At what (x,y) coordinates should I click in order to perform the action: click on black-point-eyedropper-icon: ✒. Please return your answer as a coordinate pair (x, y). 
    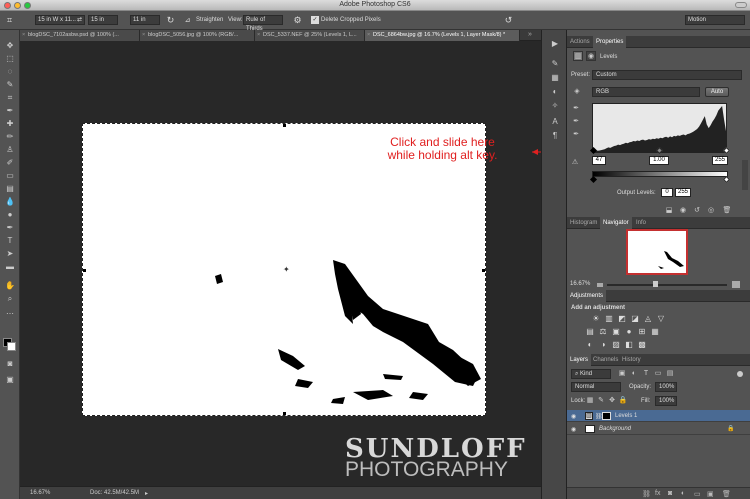
    Looking at the image, I should click on (576, 109).